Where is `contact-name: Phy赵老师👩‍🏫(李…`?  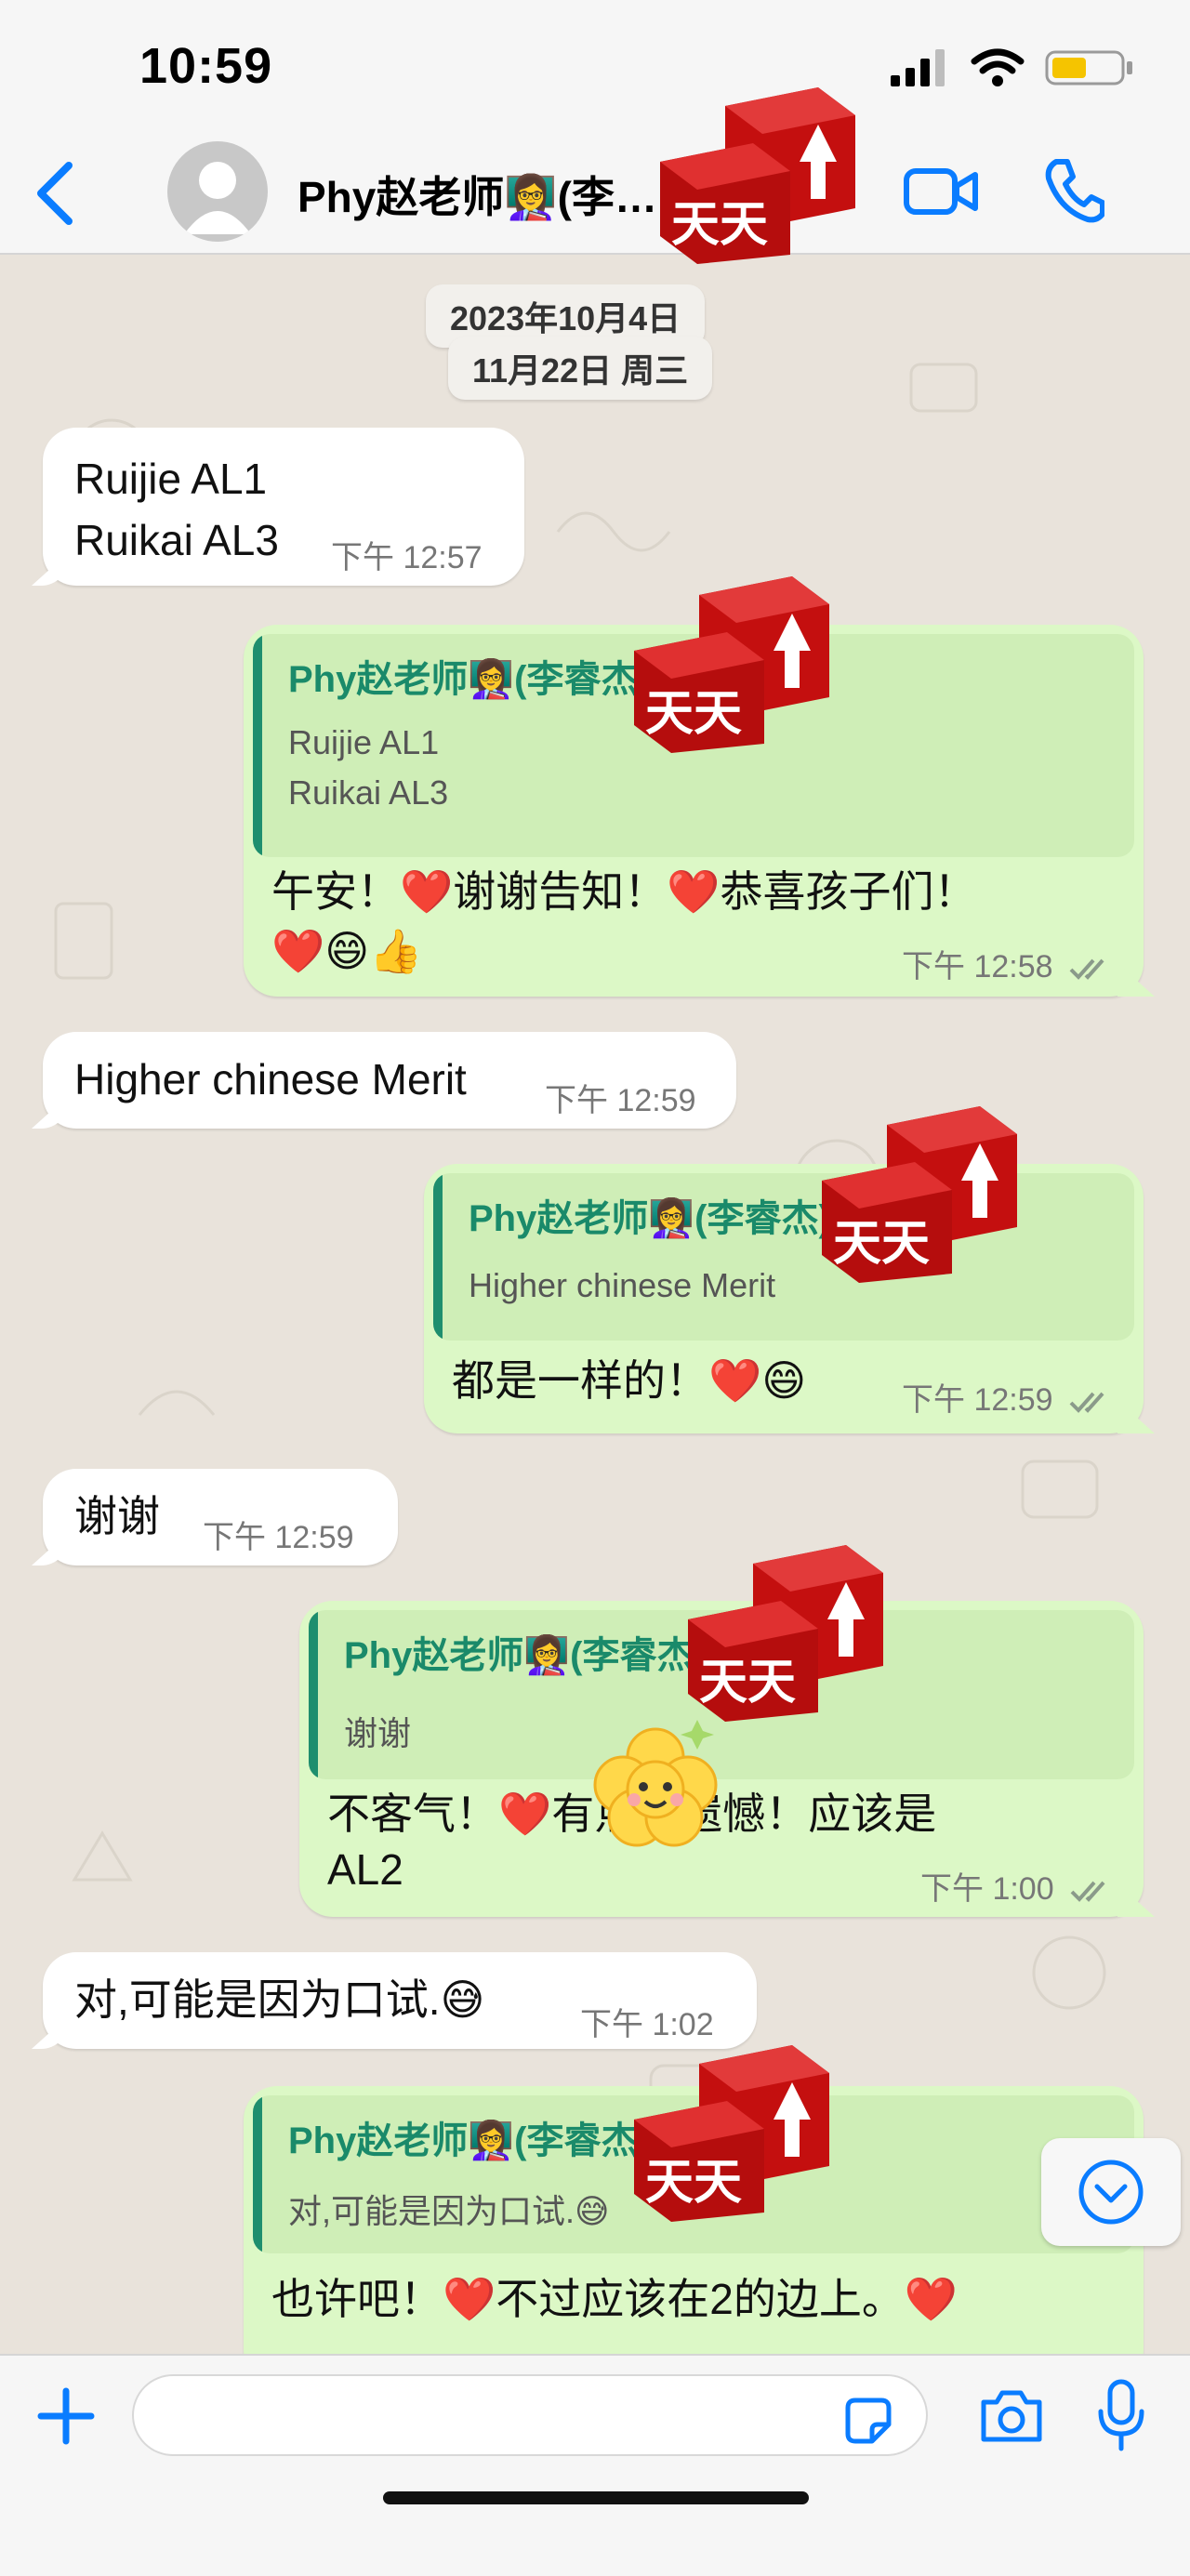
contact-name: Phy赵老师👩‍🏫(李… is located at coordinates (477, 194).